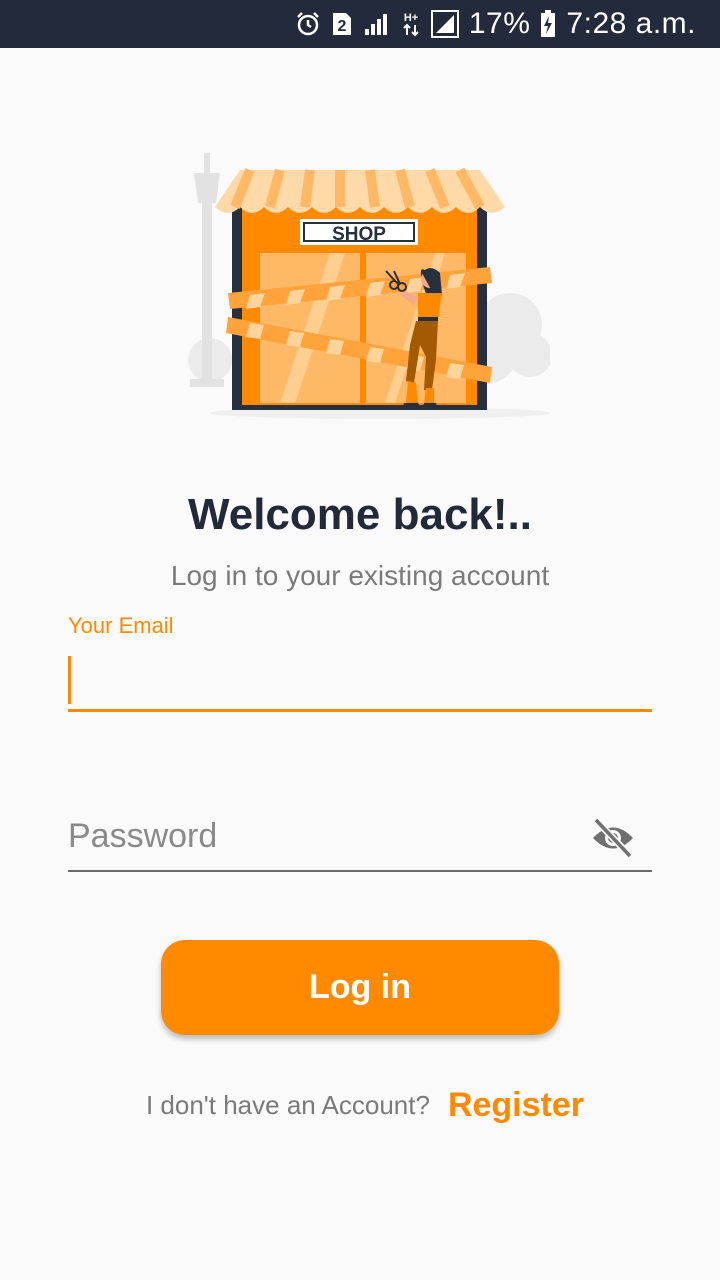 The image size is (720, 1280). Describe the element at coordinates (360, 514) in the screenshot. I see `welcome-title: Welcome back!..` at that location.